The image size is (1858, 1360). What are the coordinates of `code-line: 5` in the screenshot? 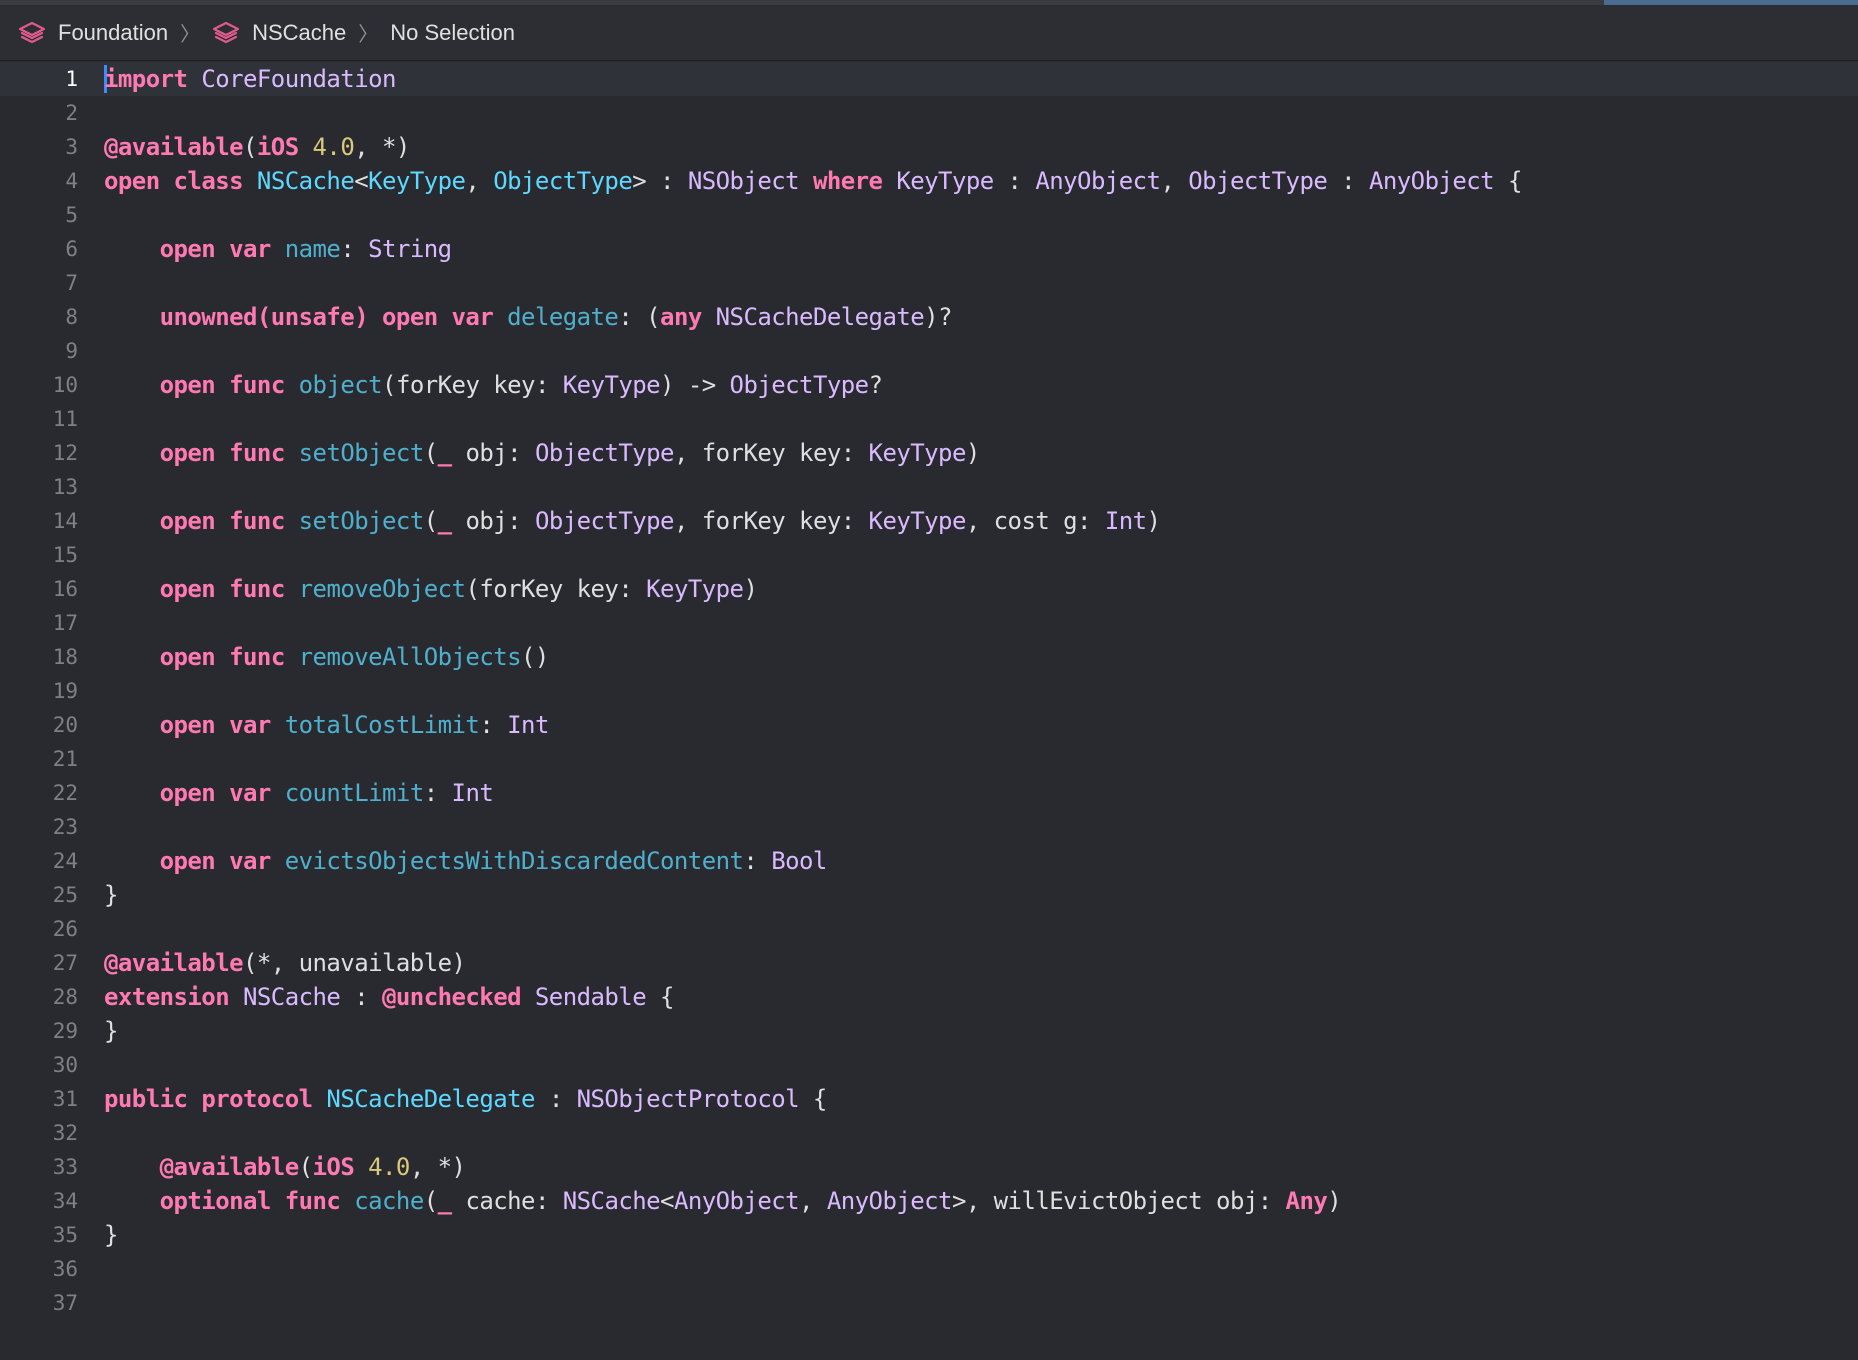 It's located at (929, 215).